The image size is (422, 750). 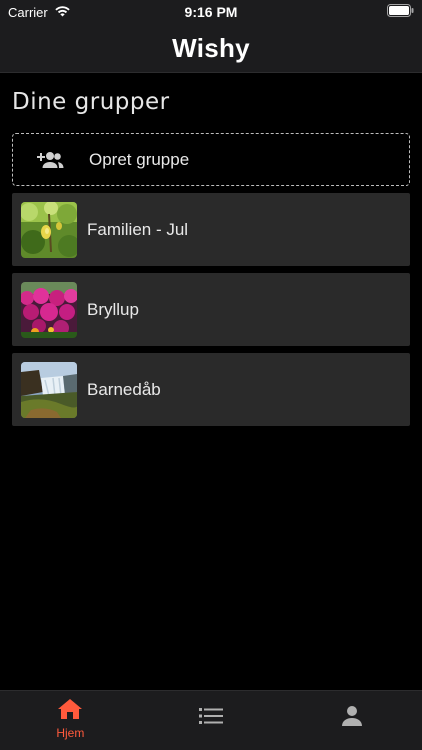 I want to click on create-group-label: Opret gruppe, so click(x=139, y=159).